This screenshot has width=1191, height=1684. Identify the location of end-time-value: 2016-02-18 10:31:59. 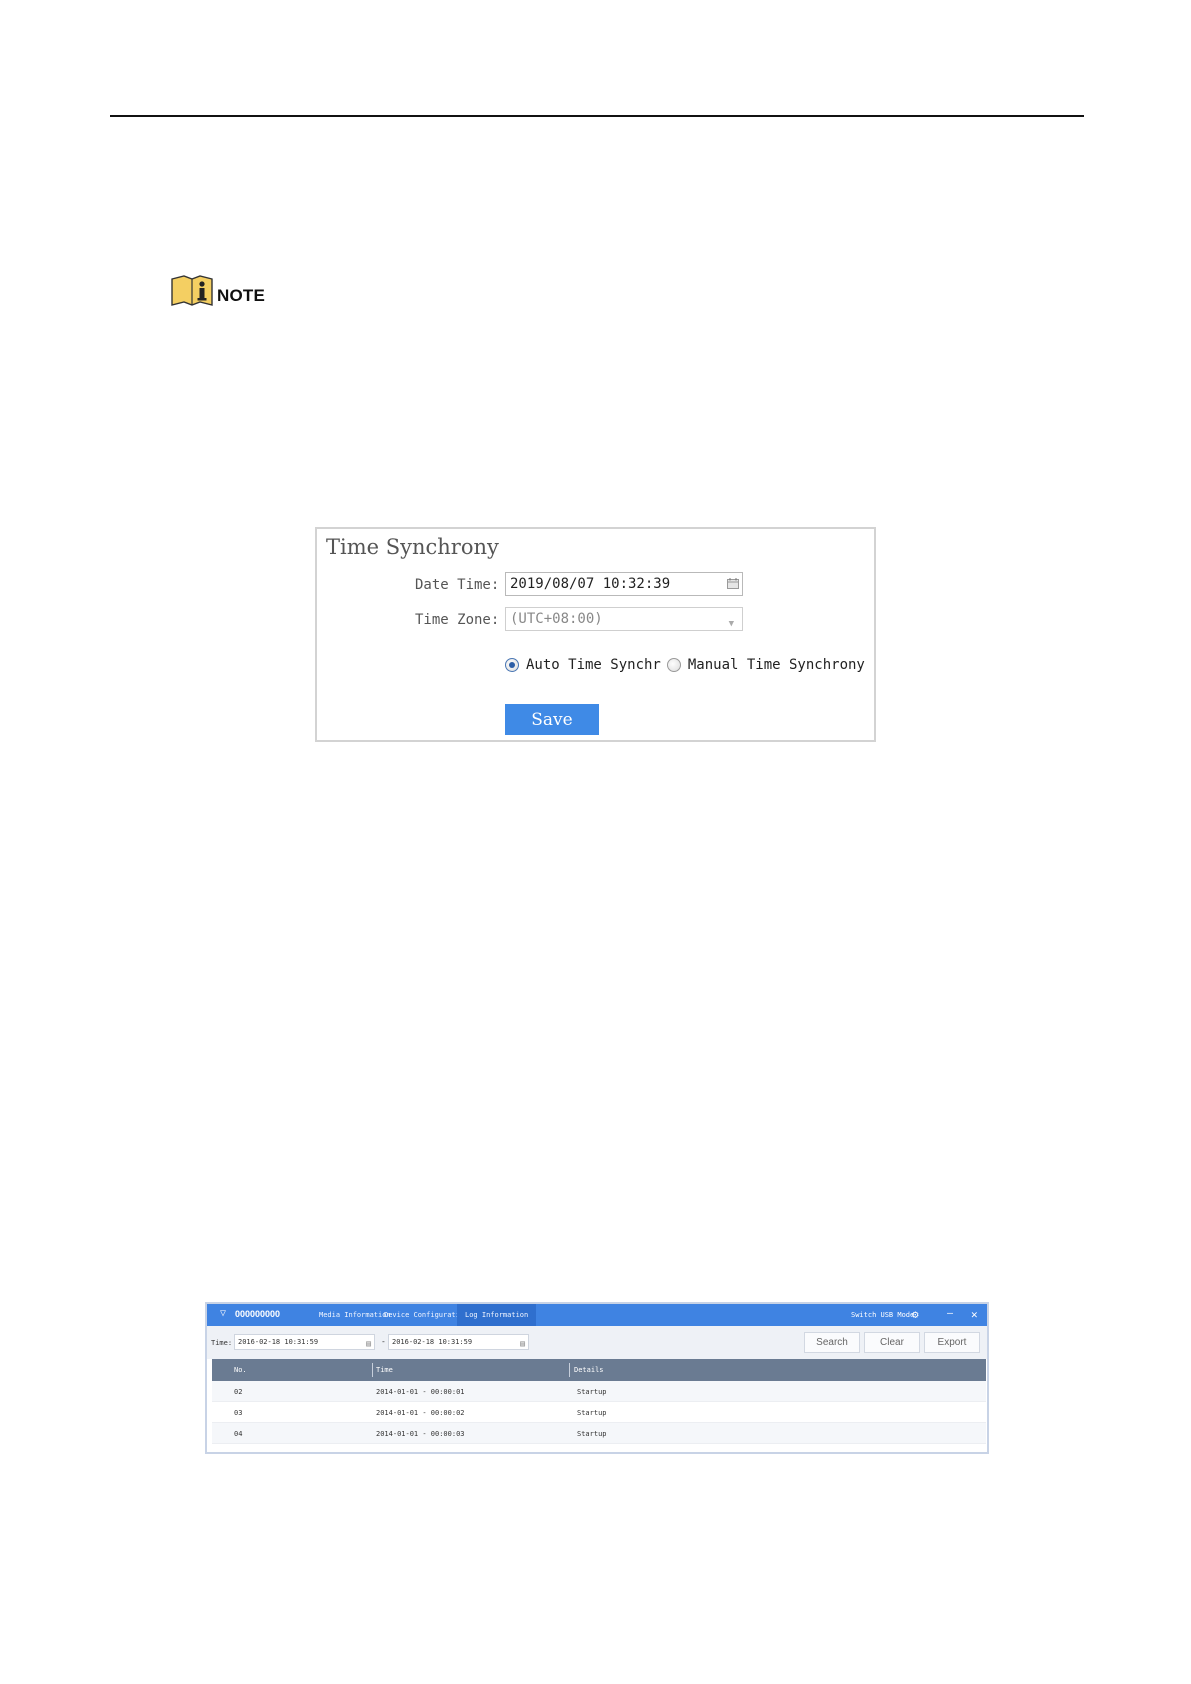
(432, 1342).